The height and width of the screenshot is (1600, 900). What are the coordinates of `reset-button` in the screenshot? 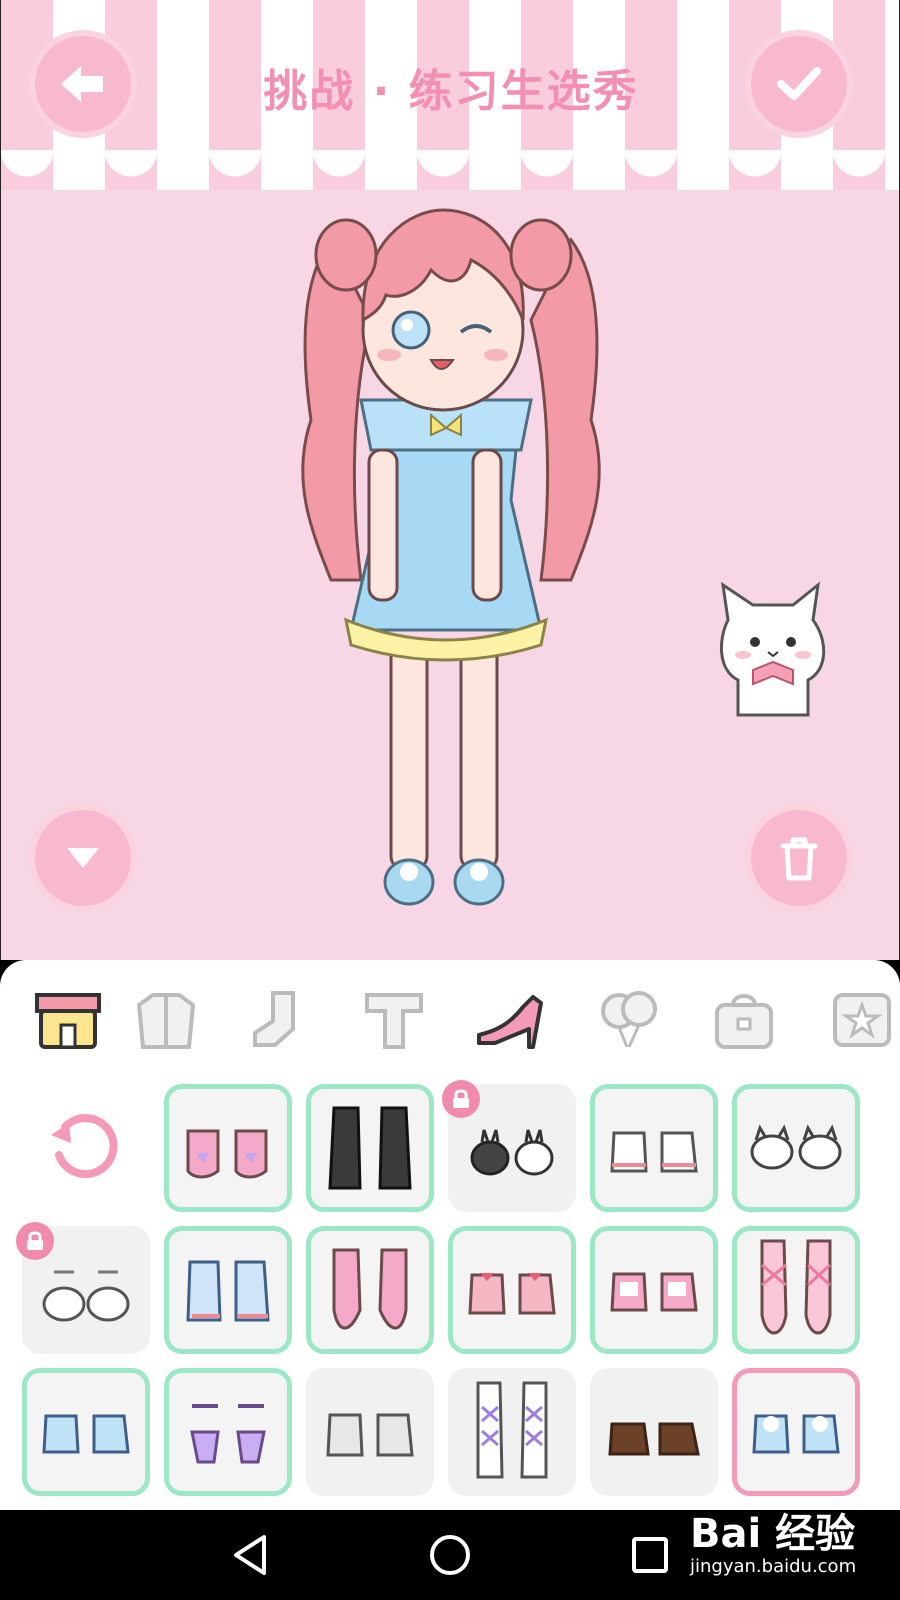 It's located at (85, 1147).